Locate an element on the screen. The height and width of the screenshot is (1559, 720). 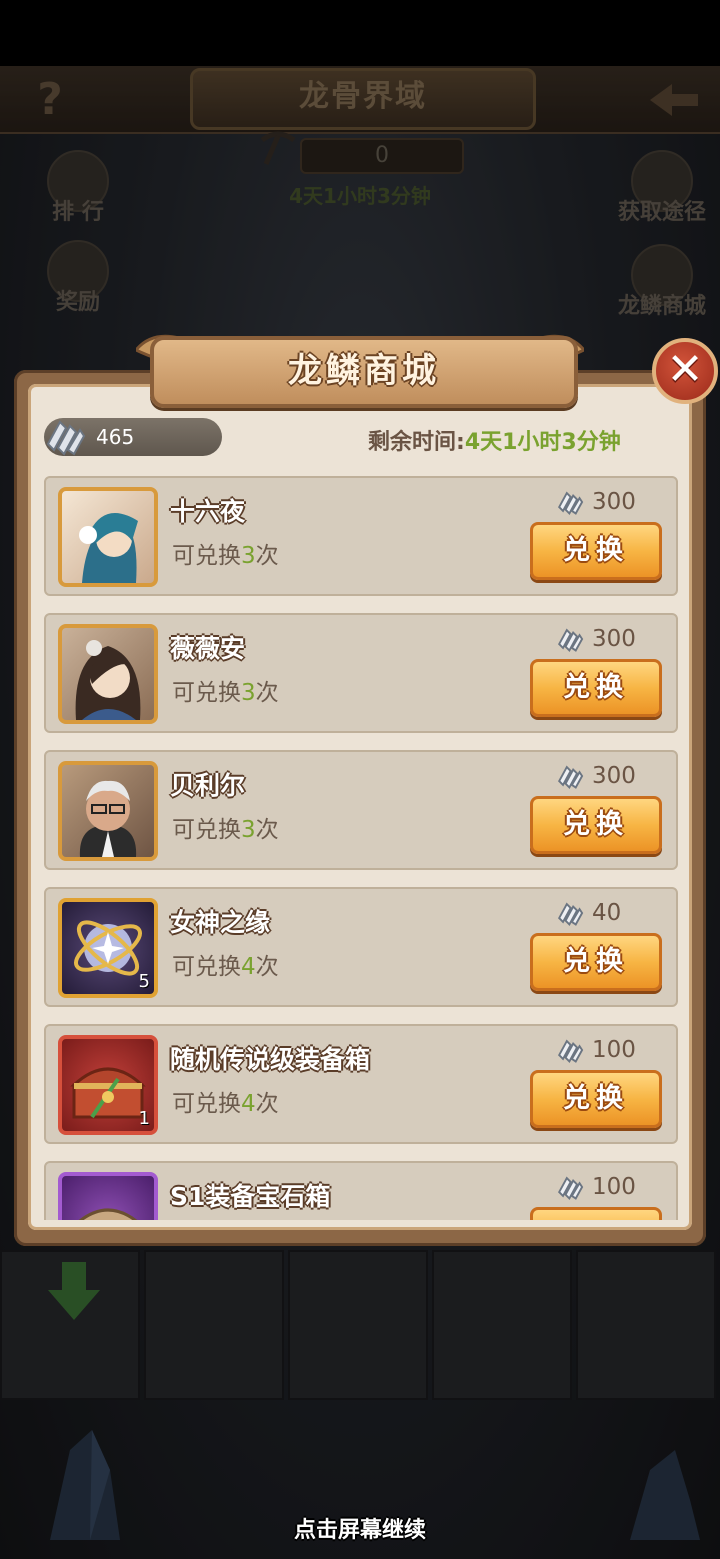
item-price: 40 is located at coordinates (609, 913).